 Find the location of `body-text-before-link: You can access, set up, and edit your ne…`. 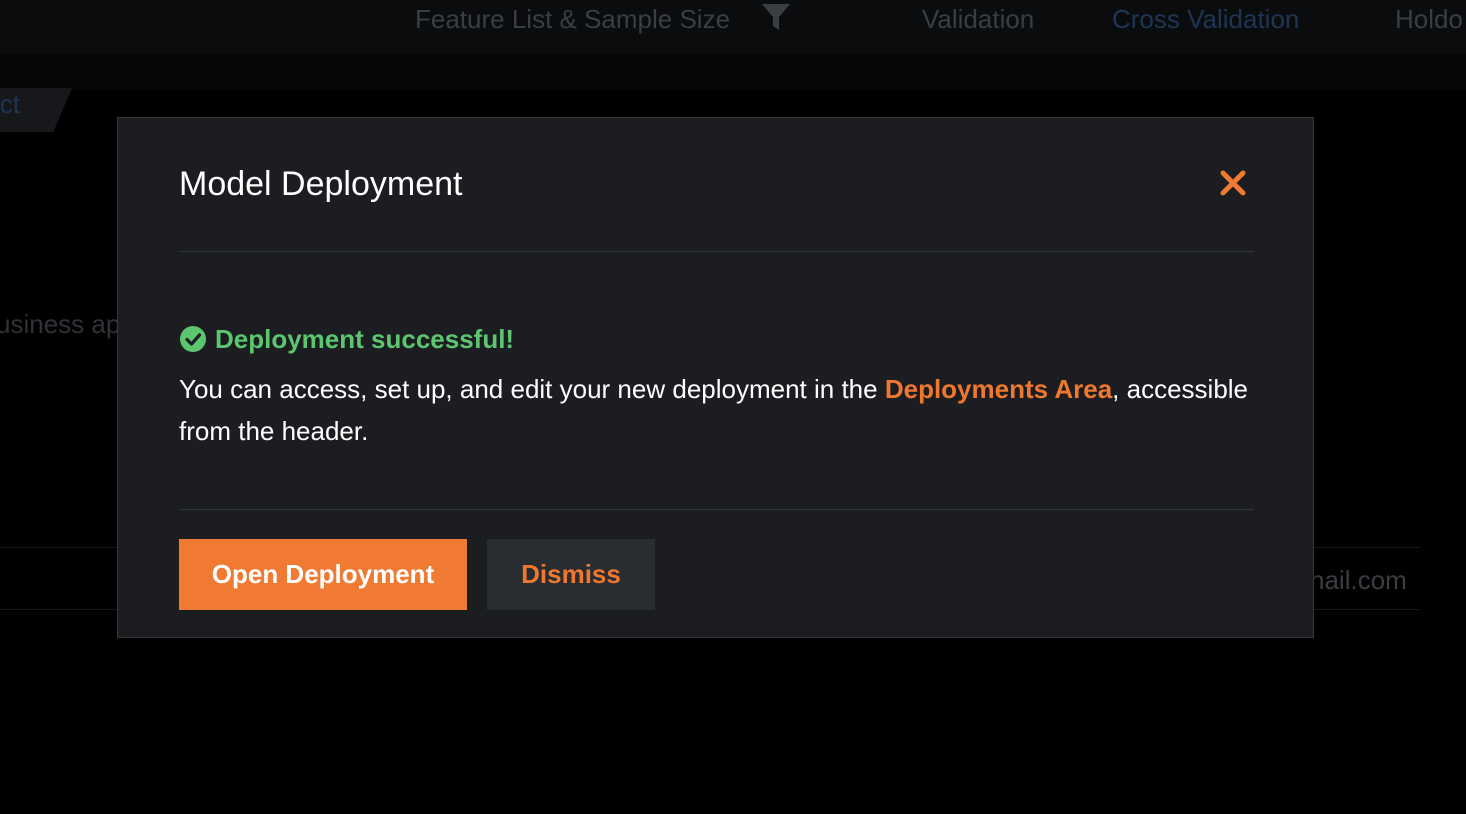

body-text-before-link: You can access, set up, and edit your ne… is located at coordinates (532, 389).